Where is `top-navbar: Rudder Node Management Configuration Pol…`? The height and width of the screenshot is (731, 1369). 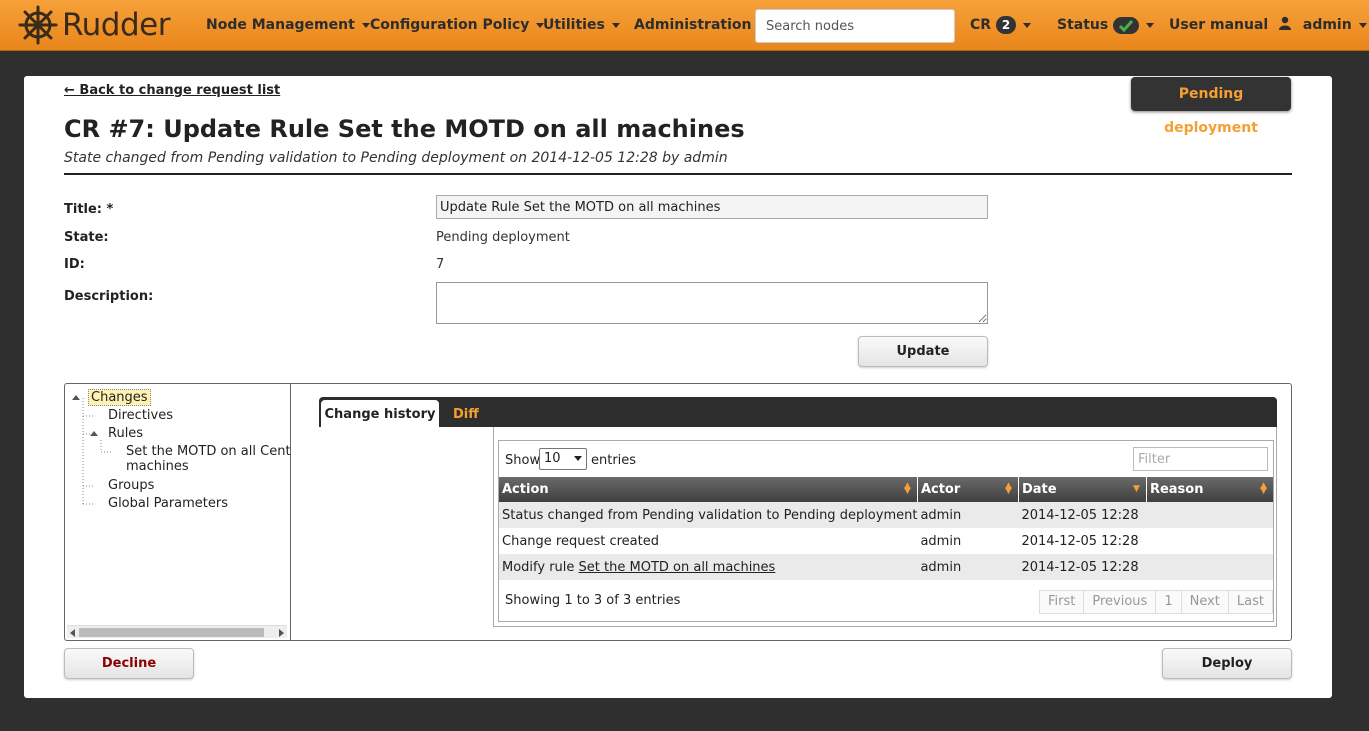 top-navbar: Rudder Node Management Configuration Pol… is located at coordinates (684, 25).